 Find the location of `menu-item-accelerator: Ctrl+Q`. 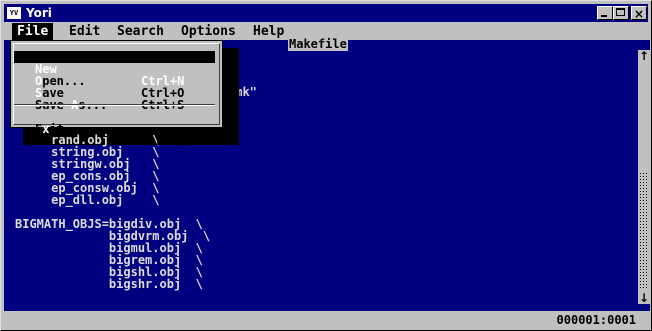

menu-item-accelerator: Ctrl+Q is located at coordinates (163, 141).